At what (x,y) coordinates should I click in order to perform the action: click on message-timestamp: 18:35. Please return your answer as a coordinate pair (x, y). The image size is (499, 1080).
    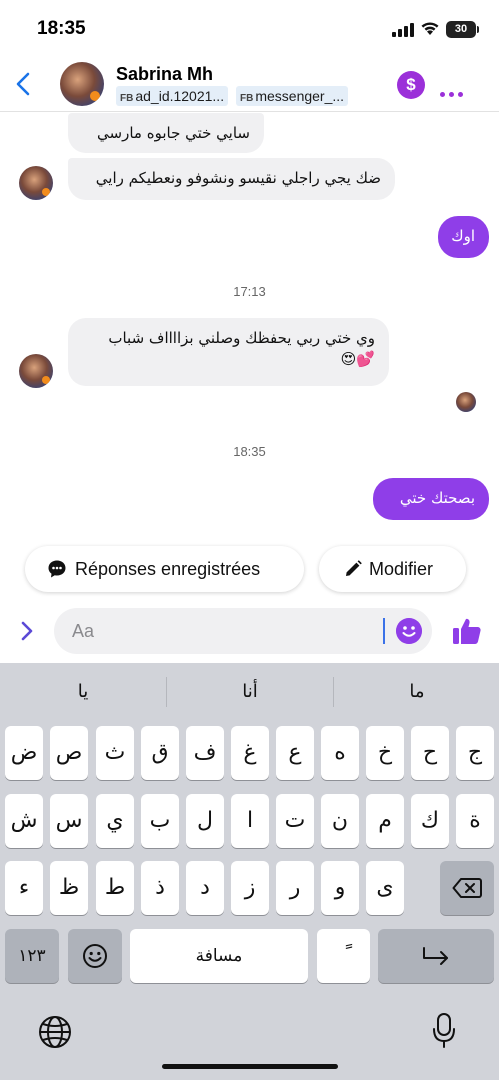
    Looking at the image, I should click on (249, 451).